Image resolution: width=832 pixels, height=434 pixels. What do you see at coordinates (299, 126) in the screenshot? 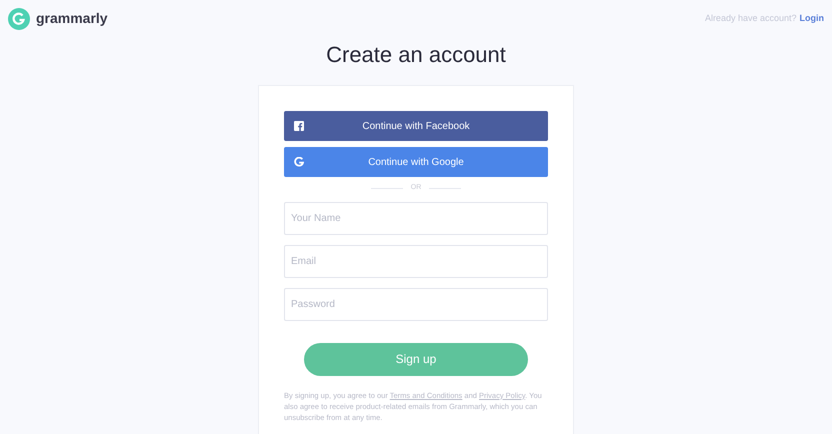
I see `facebook-icon` at bounding box center [299, 126].